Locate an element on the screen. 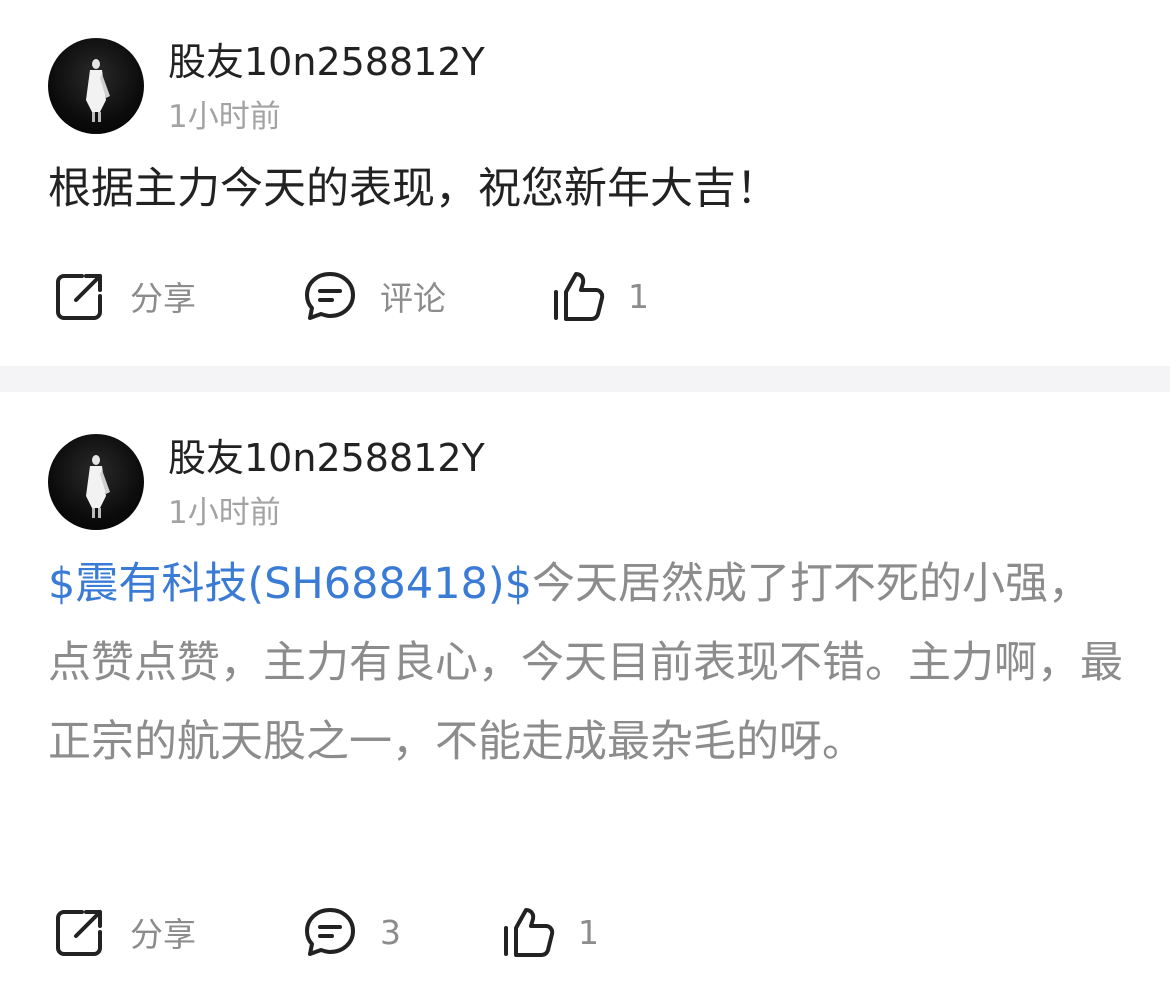 This screenshot has height=989, width=1170. section-divider is located at coordinates (585, 379).